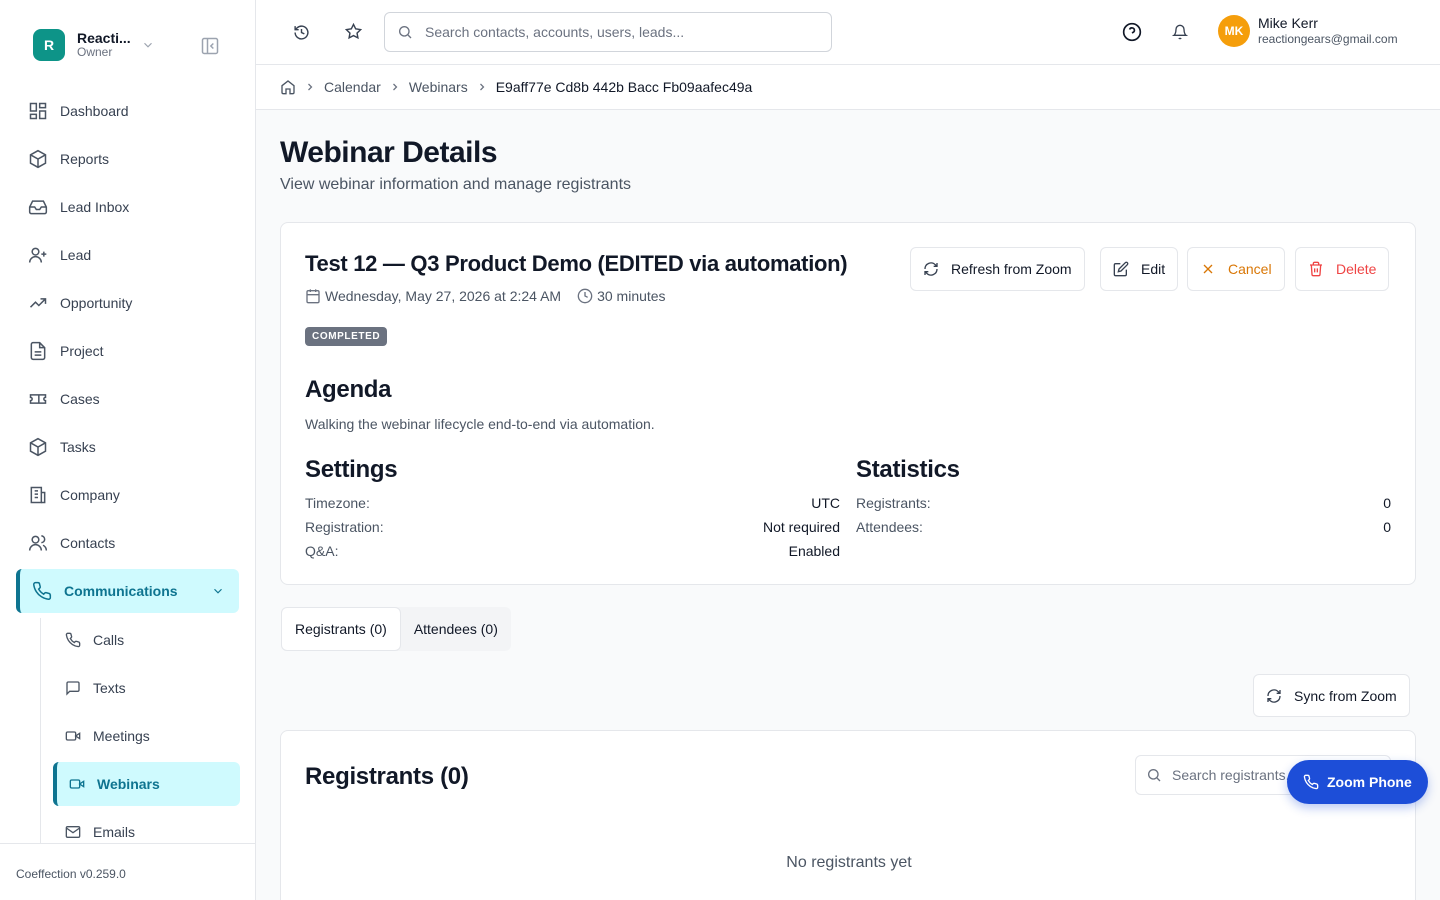 The height and width of the screenshot is (900, 1440). What do you see at coordinates (37, 255) in the screenshot?
I see `user-plus-icon` at bounding box center [37, 255].